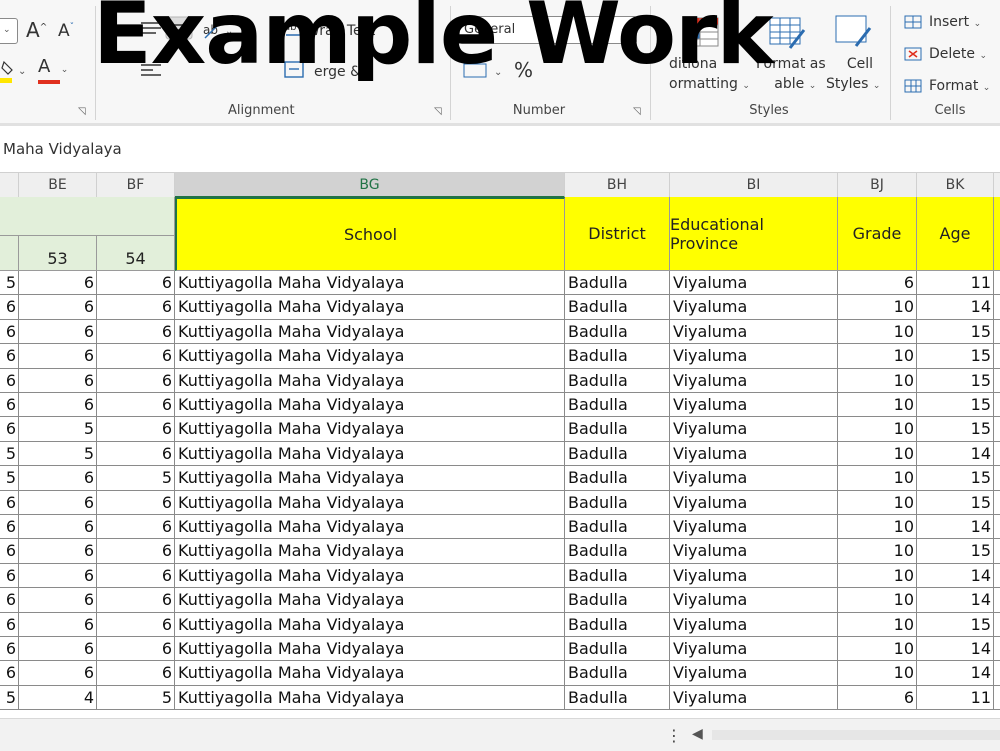 This screenshot has height=751, width=1000. I want to click on delete-label: Delete ⌄, so click(958, 54).